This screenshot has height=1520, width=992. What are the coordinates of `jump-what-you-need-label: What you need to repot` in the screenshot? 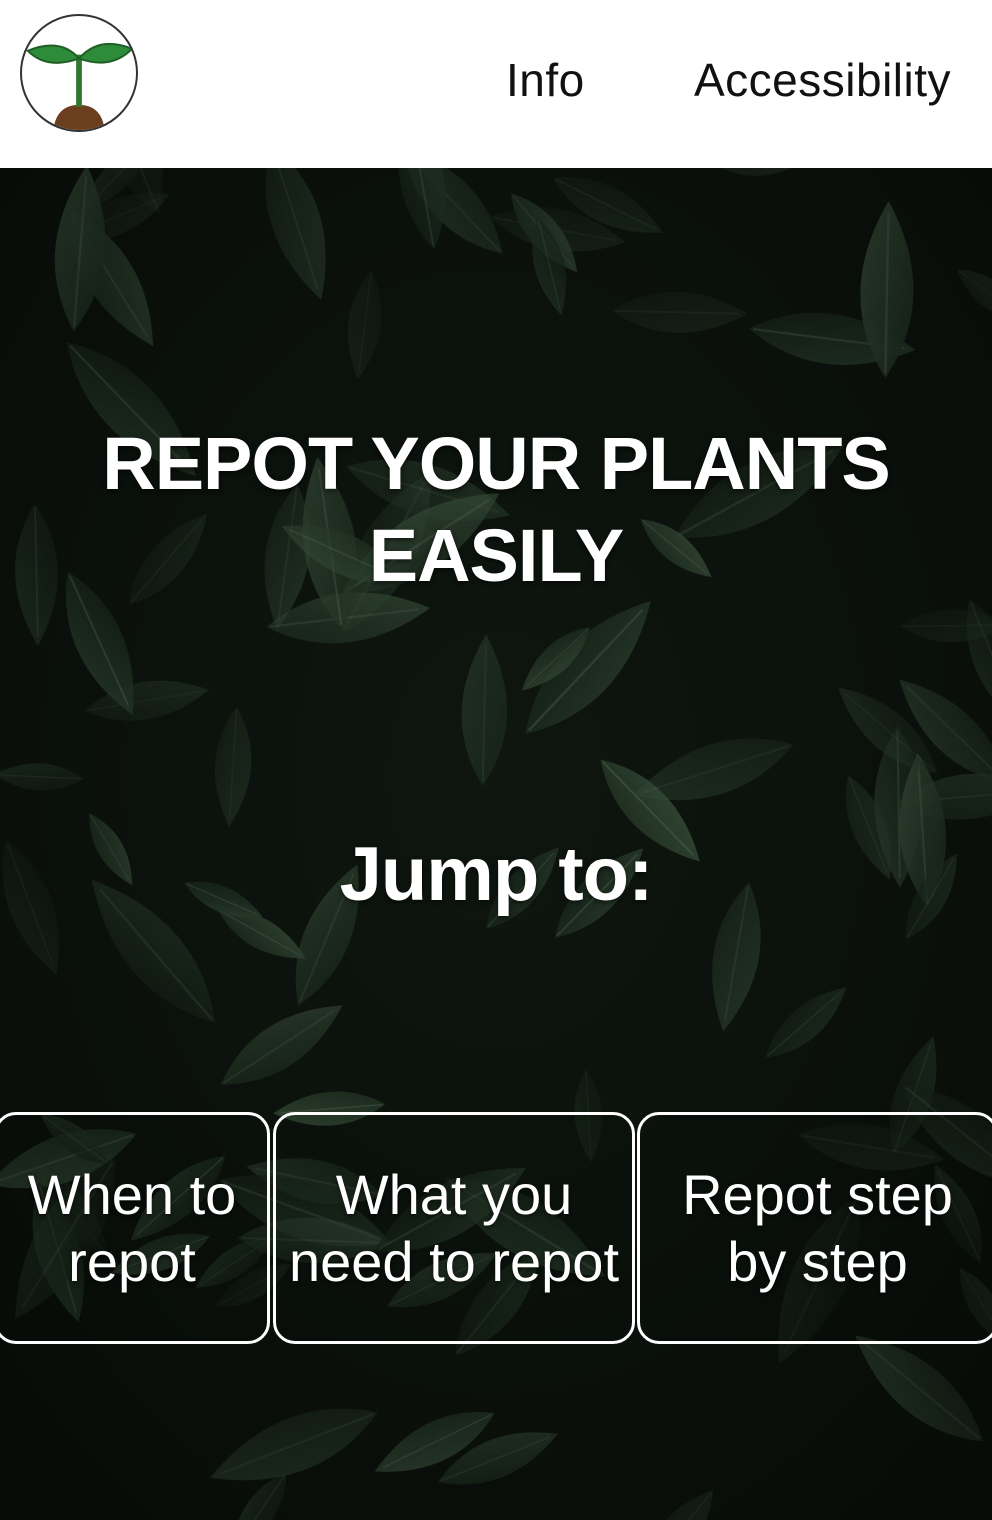 It's located at (454, 1228).